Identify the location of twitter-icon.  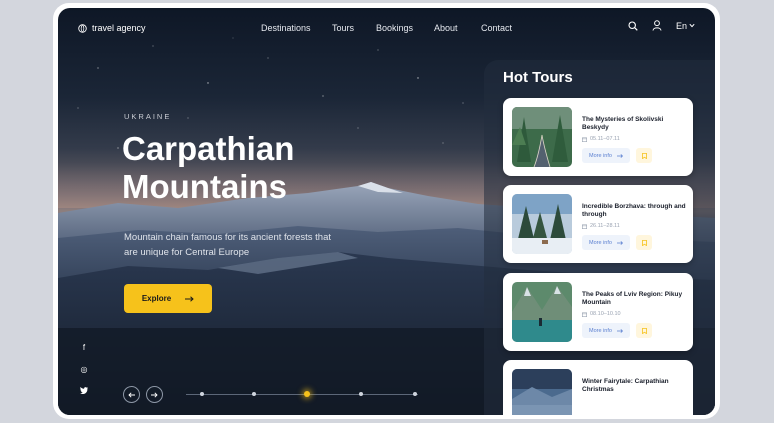
(84, 391).